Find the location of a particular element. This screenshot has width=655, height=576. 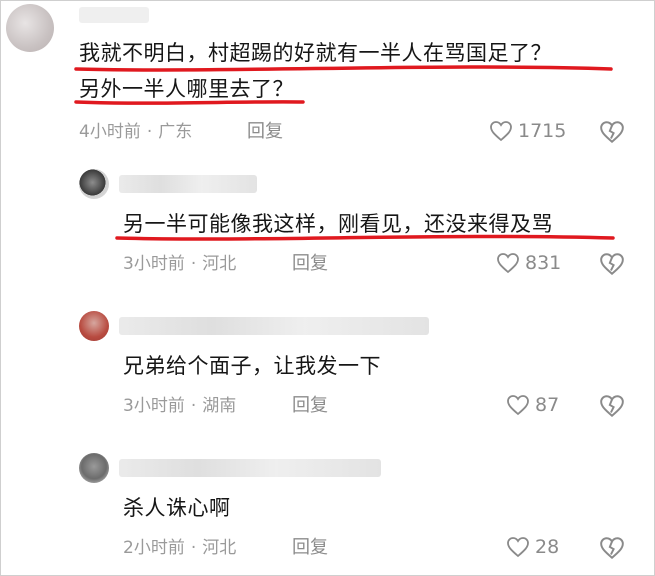

comment-meta: 3小时前 · 湖南 is located at coordinates (180, 406).